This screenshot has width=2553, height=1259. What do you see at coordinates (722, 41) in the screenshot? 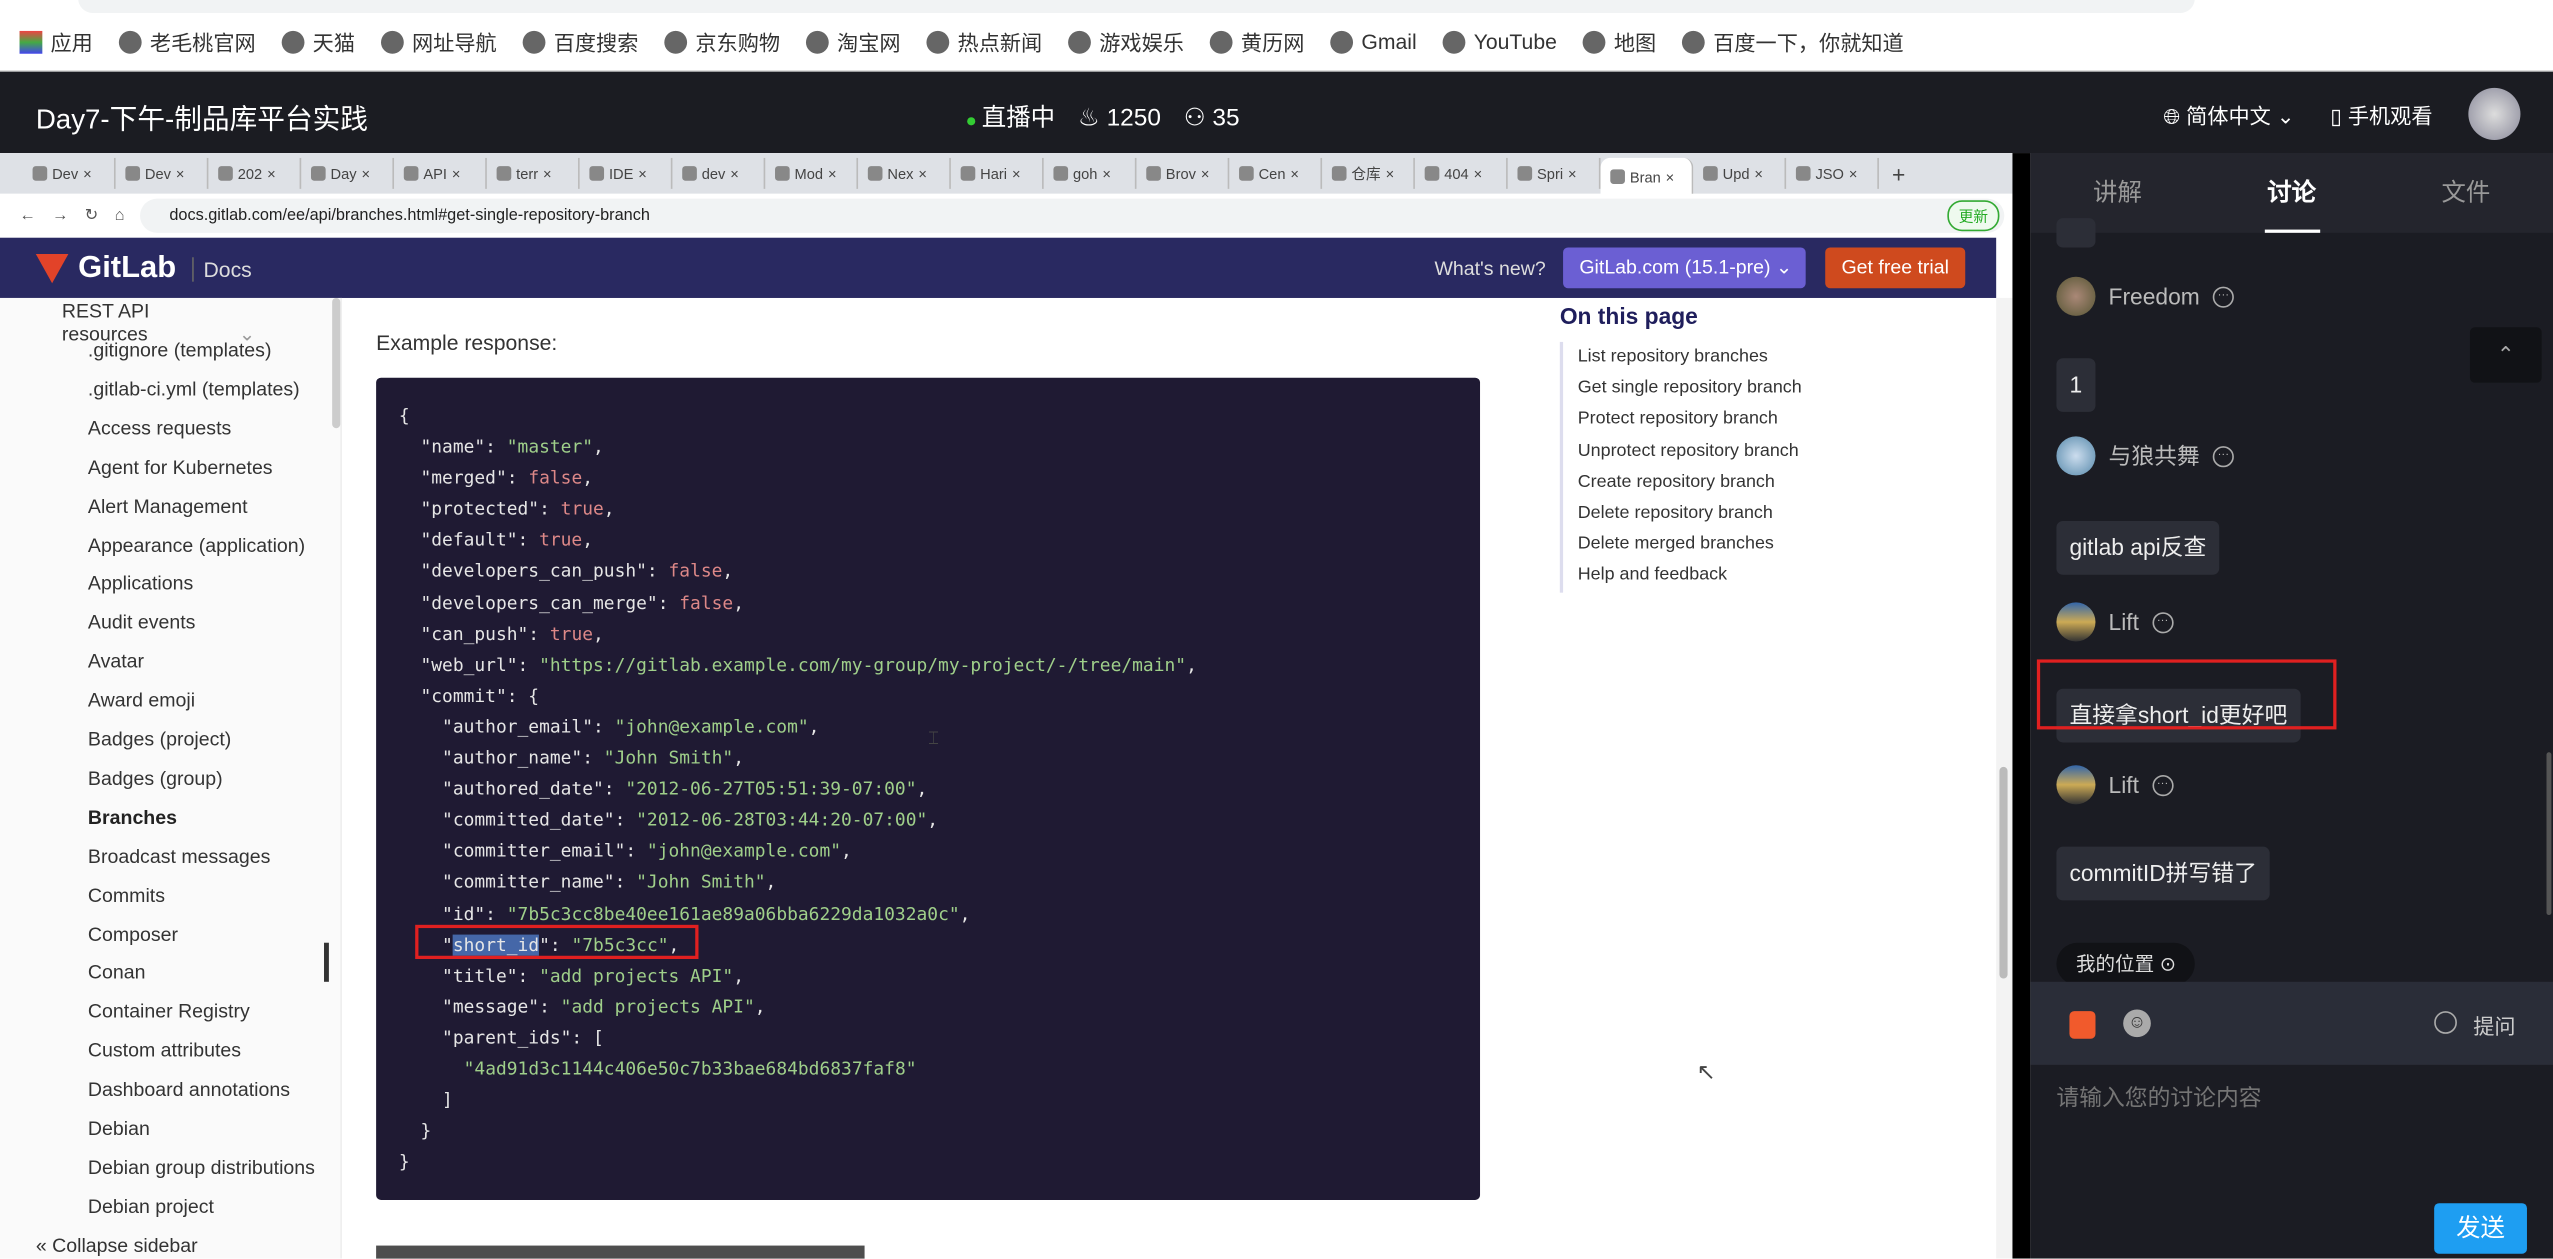
I see `bookmark-item: 京东购物` at bounding box center [722, 41].